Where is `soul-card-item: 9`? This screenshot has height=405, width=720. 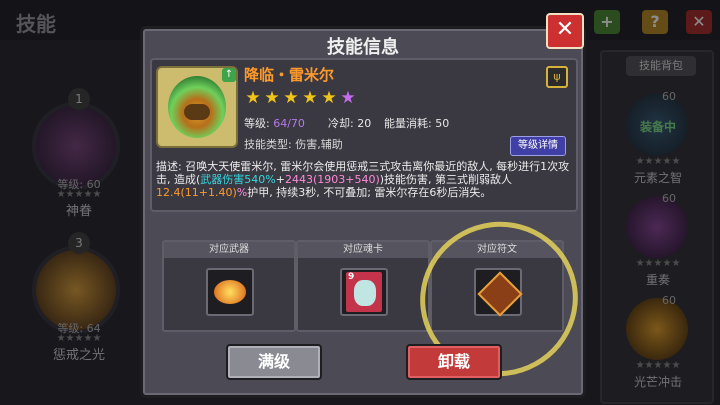 soul-card-item: 9 is located at coordinates (364, 292).